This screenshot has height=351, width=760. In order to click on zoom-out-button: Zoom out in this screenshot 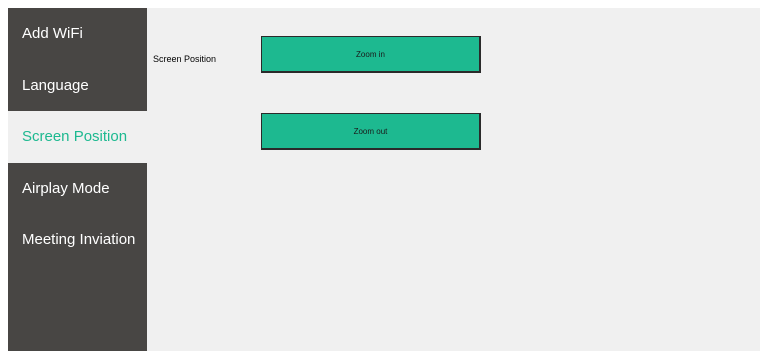, I will do `click(371, 131)`.